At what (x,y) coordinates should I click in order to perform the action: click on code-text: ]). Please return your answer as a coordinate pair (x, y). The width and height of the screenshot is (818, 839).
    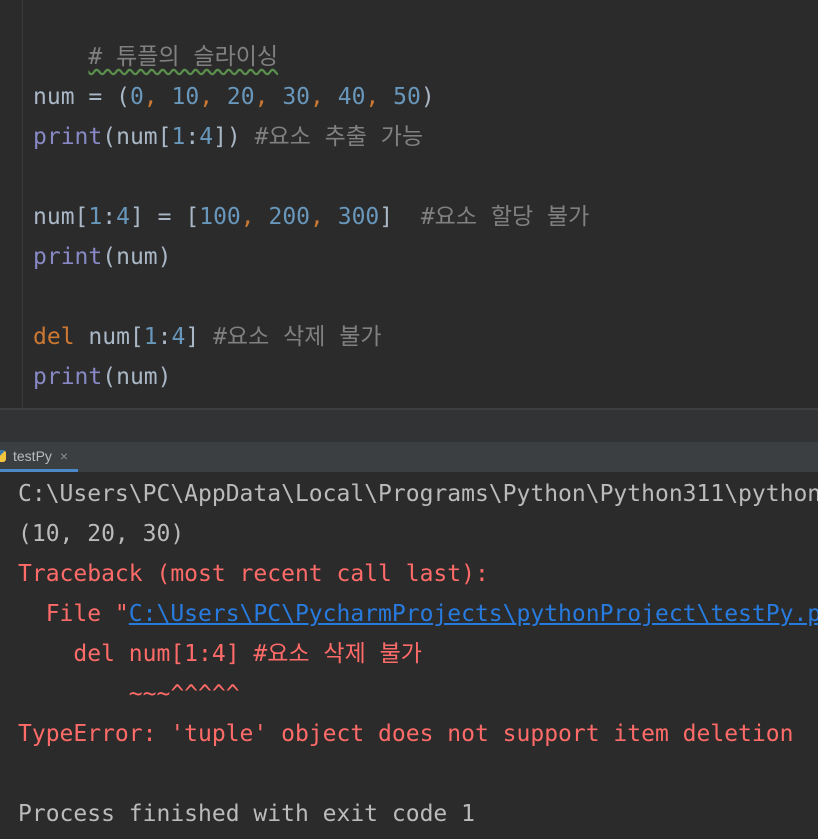
    Looking at the image, I should click on (234, 137).